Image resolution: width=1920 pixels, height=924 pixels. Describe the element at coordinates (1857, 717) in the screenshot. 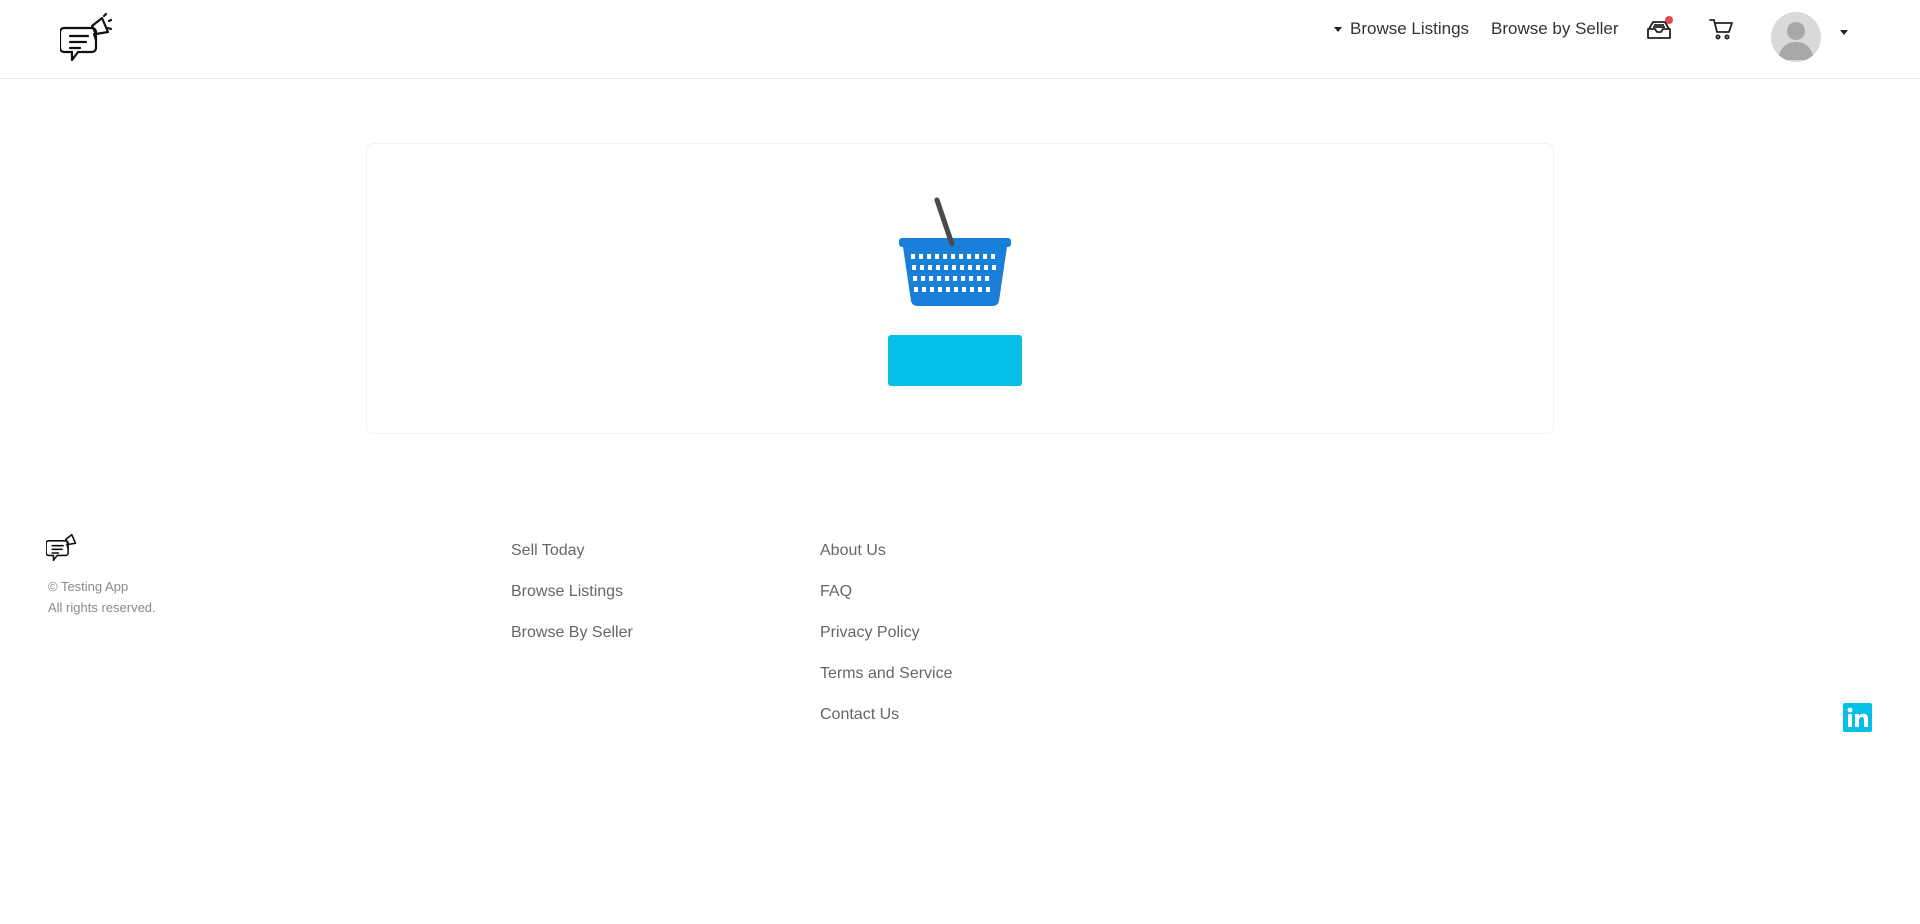

I see `linkedin-icon` at that location.